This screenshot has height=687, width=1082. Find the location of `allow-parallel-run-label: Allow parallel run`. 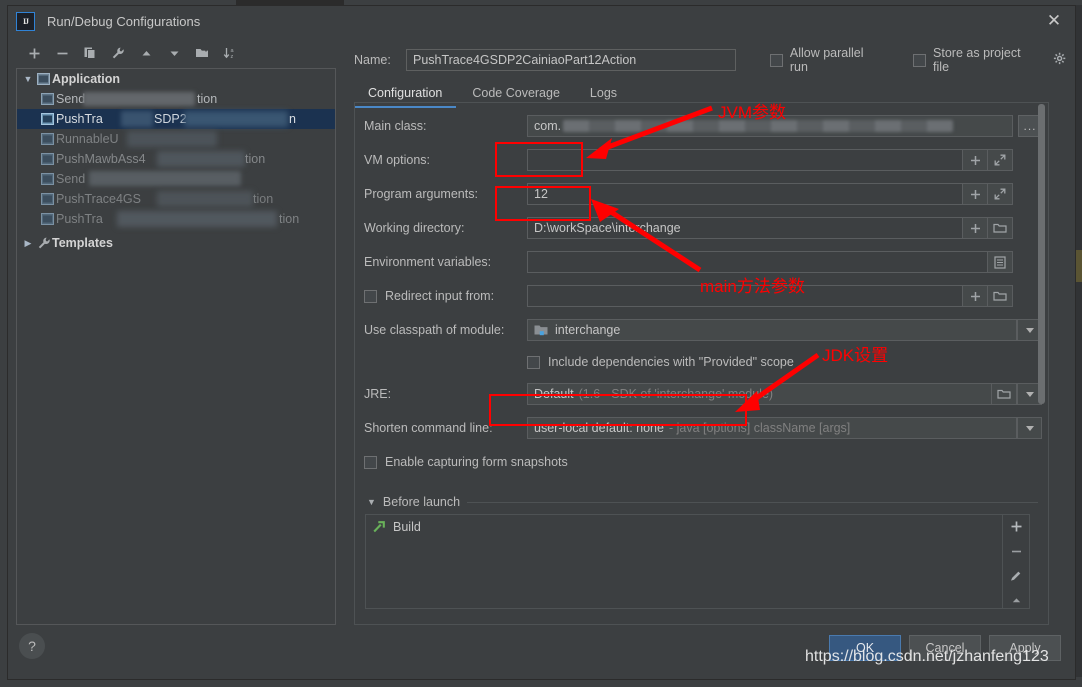

allow-parallel-run-label: Allow parallel run is located at coordinates (826, 60).